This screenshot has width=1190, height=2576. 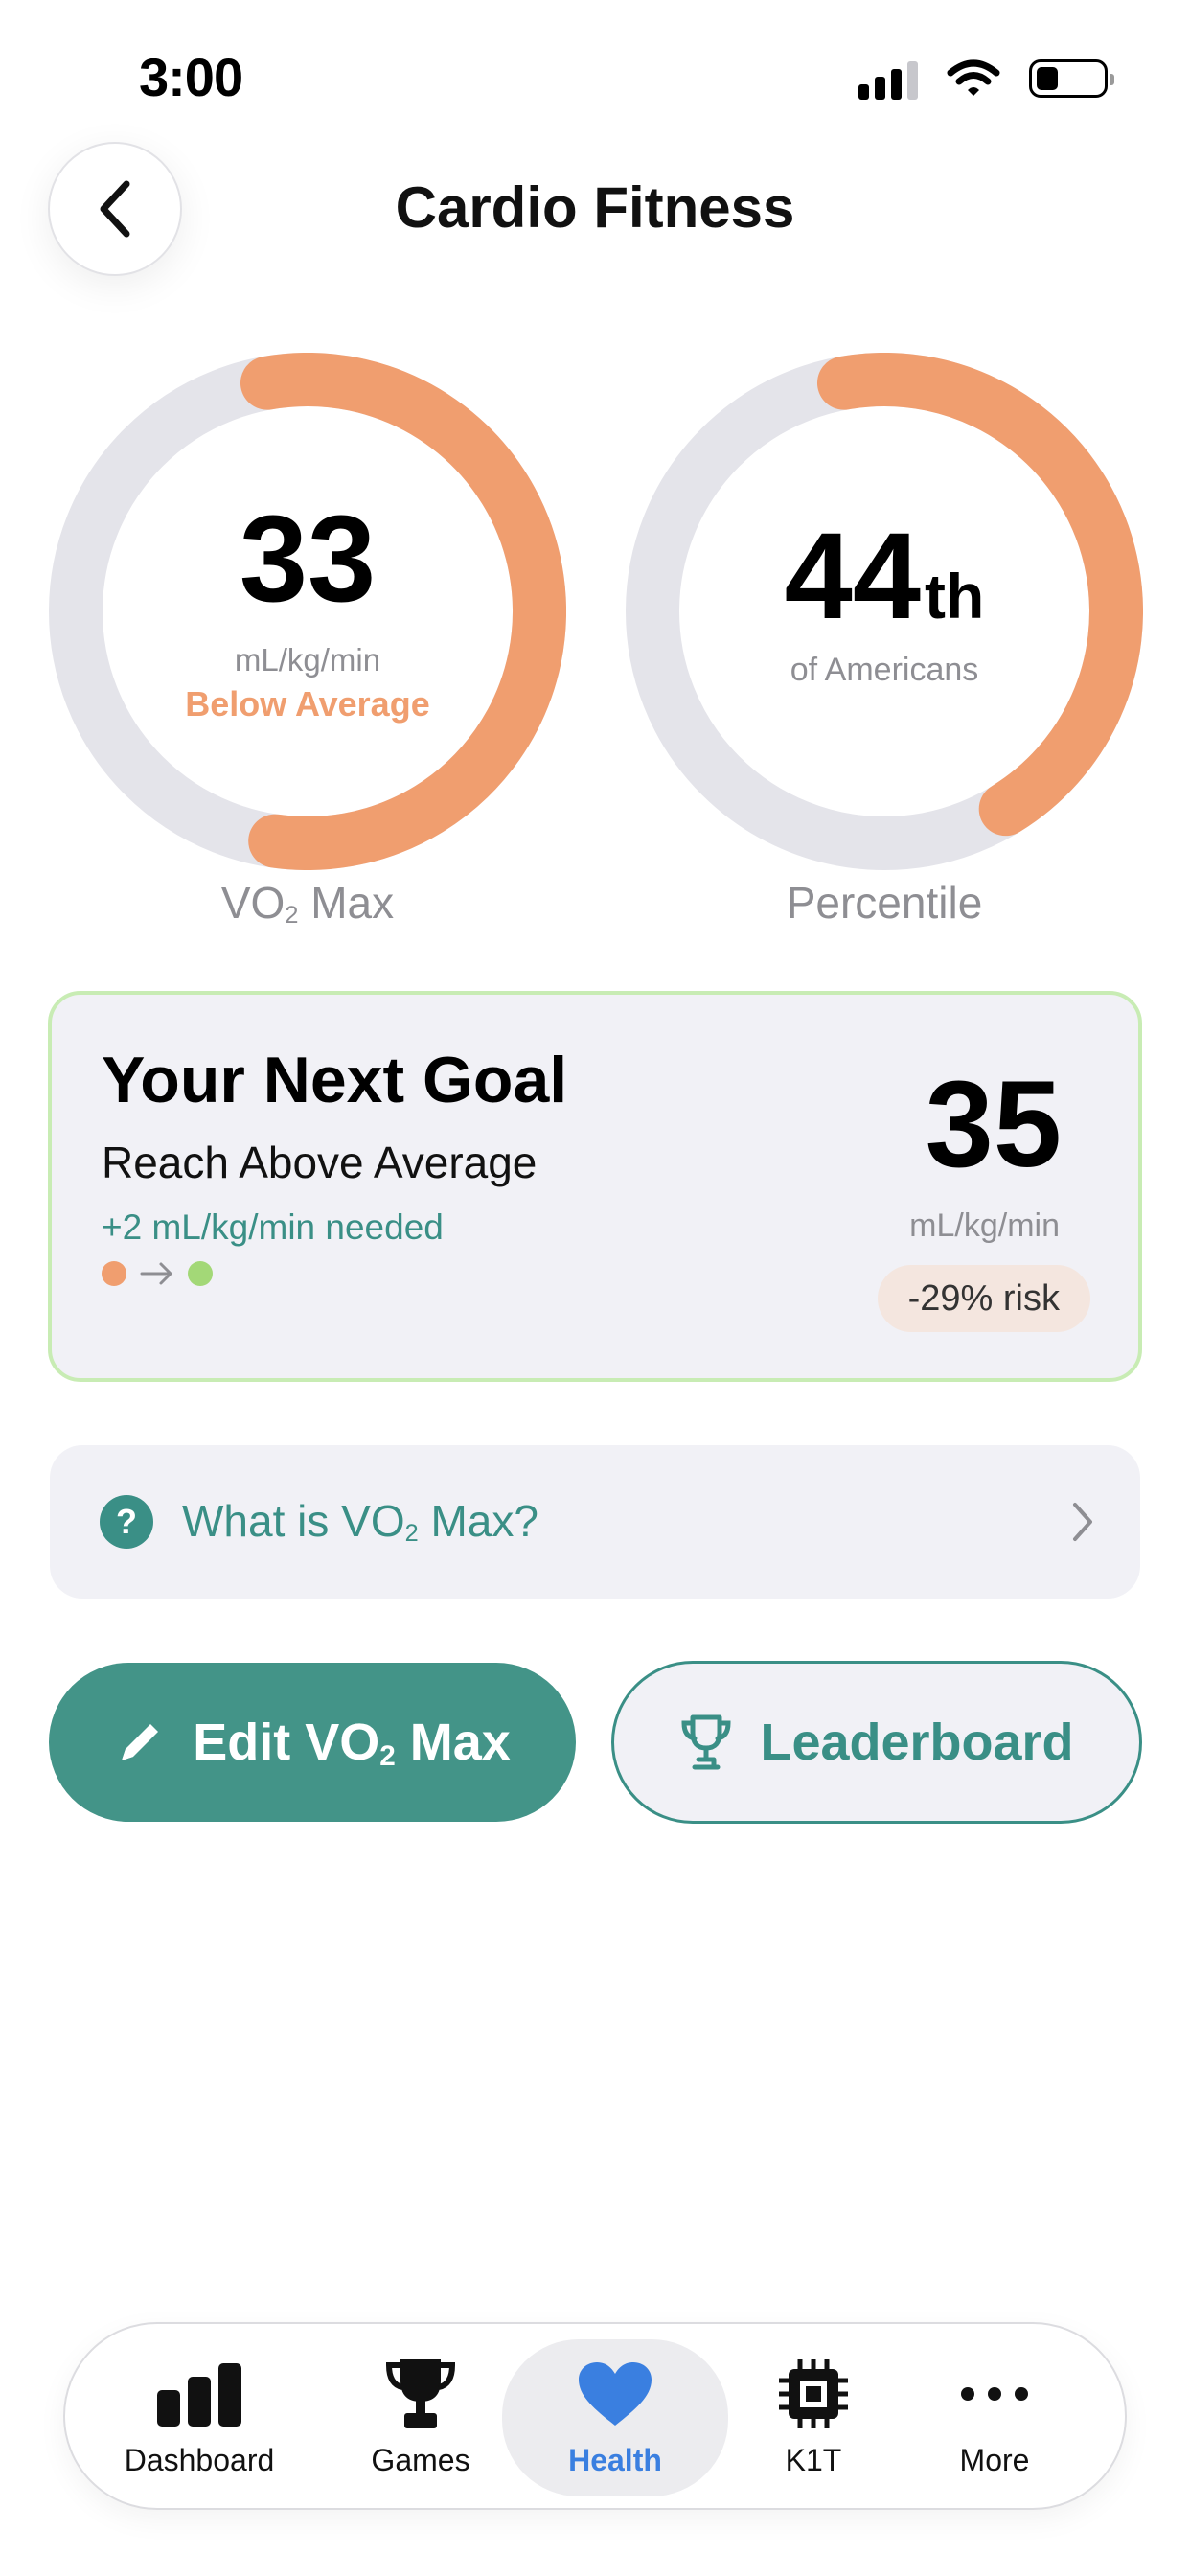 What do you see at coordinates (616, 2393) in the screenshot?
I see `heart-icon` at bounding box center [616, 2393].